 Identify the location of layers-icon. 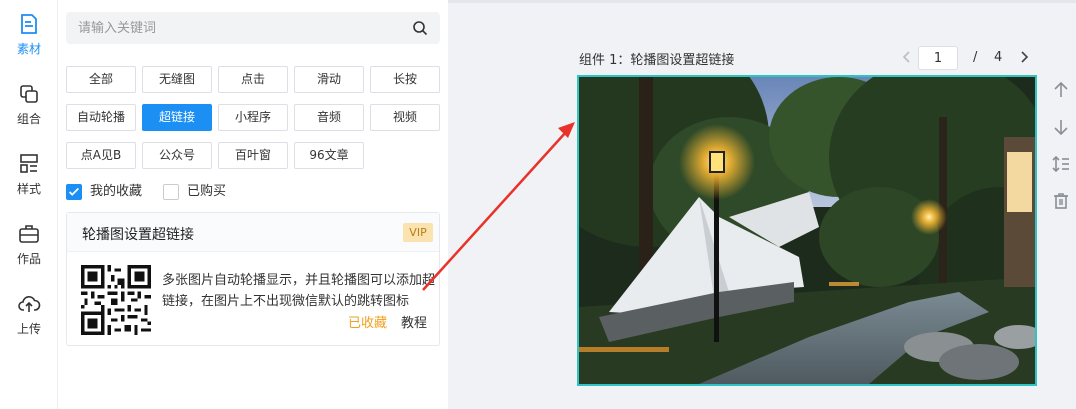
(29, 94).